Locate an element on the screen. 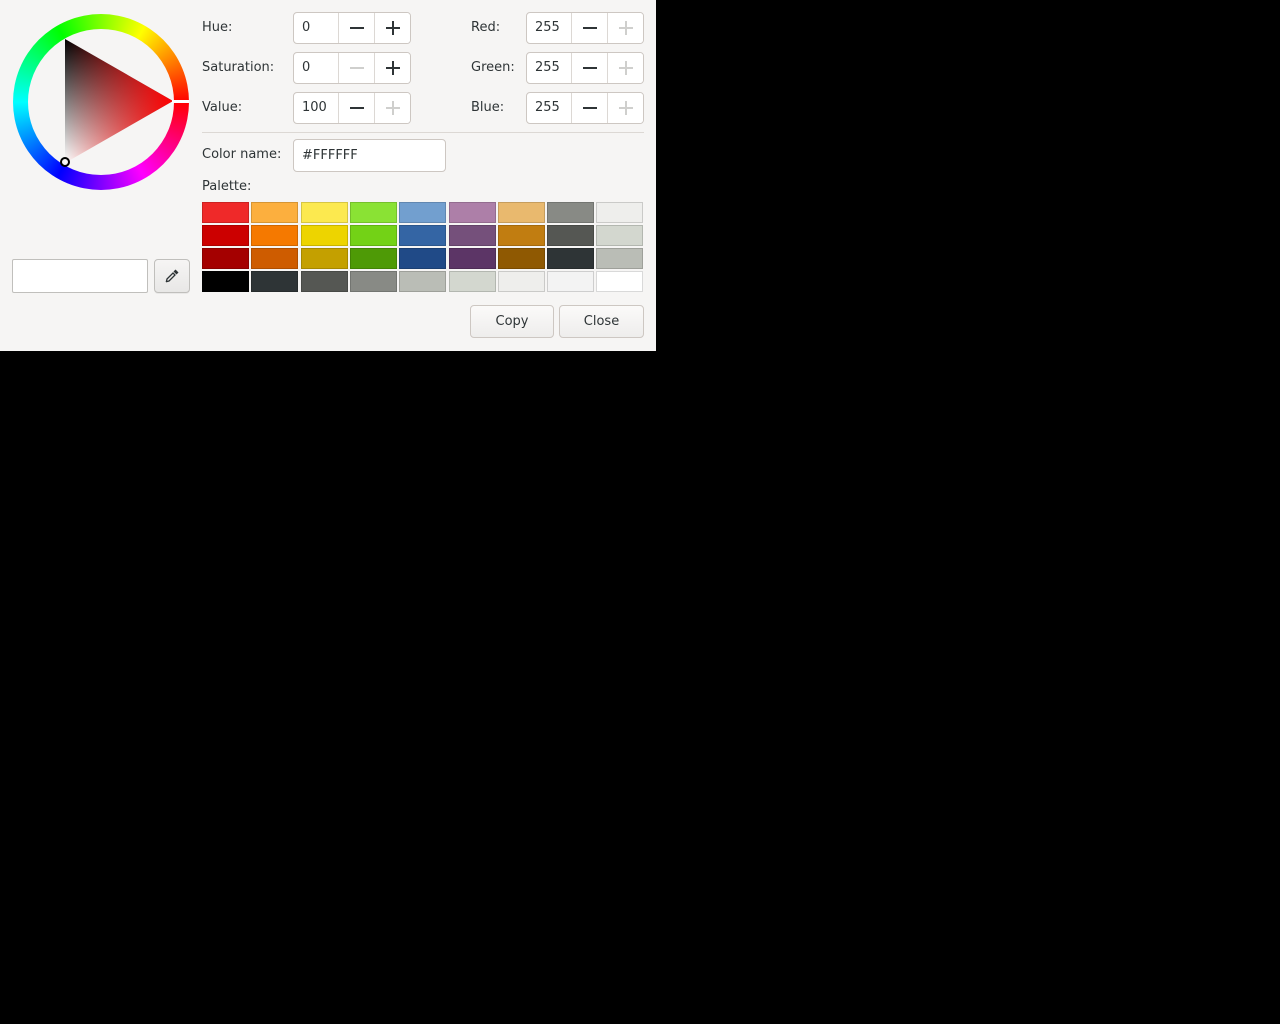 The image size is (1280, 1024). value-increment-button is located at coordinates (392, 108).